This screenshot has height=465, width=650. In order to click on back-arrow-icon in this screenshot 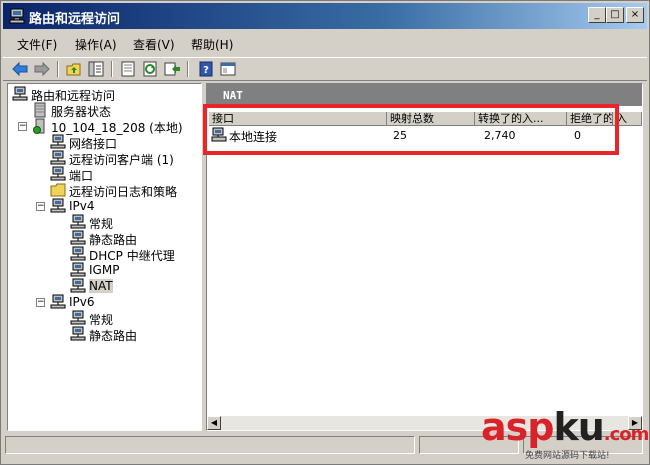, I will do `click(20, 69)`.